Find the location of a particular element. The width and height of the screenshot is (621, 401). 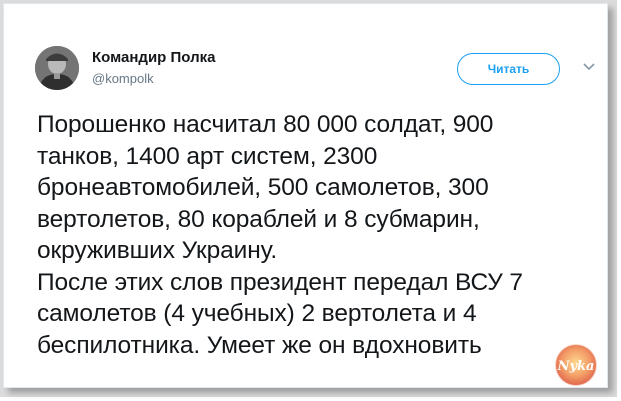

author-display-name: Командир Полка is located at coordinates (153, 57).